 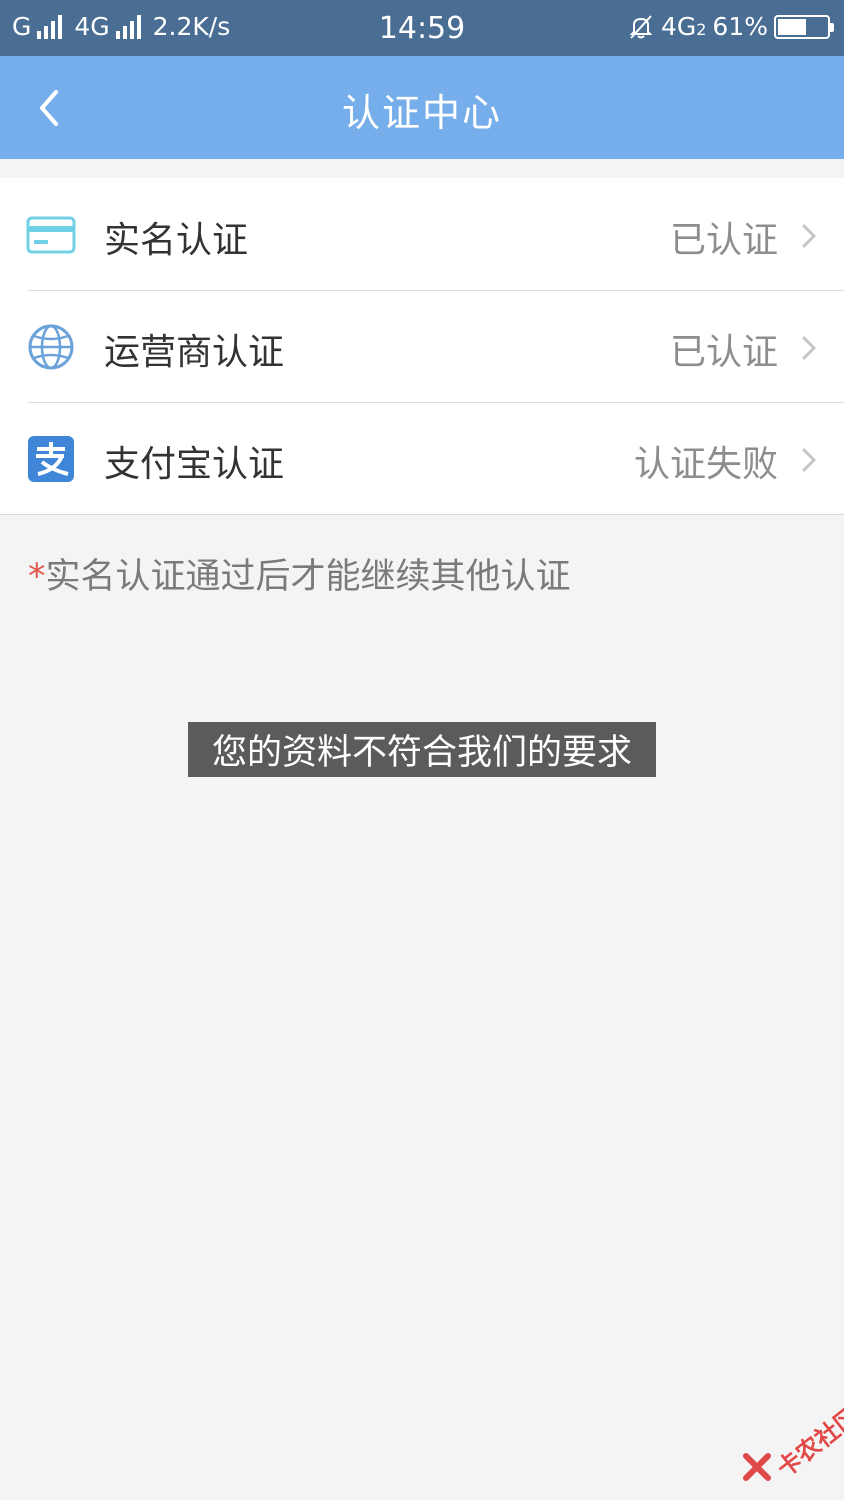 What do you see at coordinates (705, 464) in the screenshot?
I see `auth-item-status: 认证失败` at bounding box center [705, 464].